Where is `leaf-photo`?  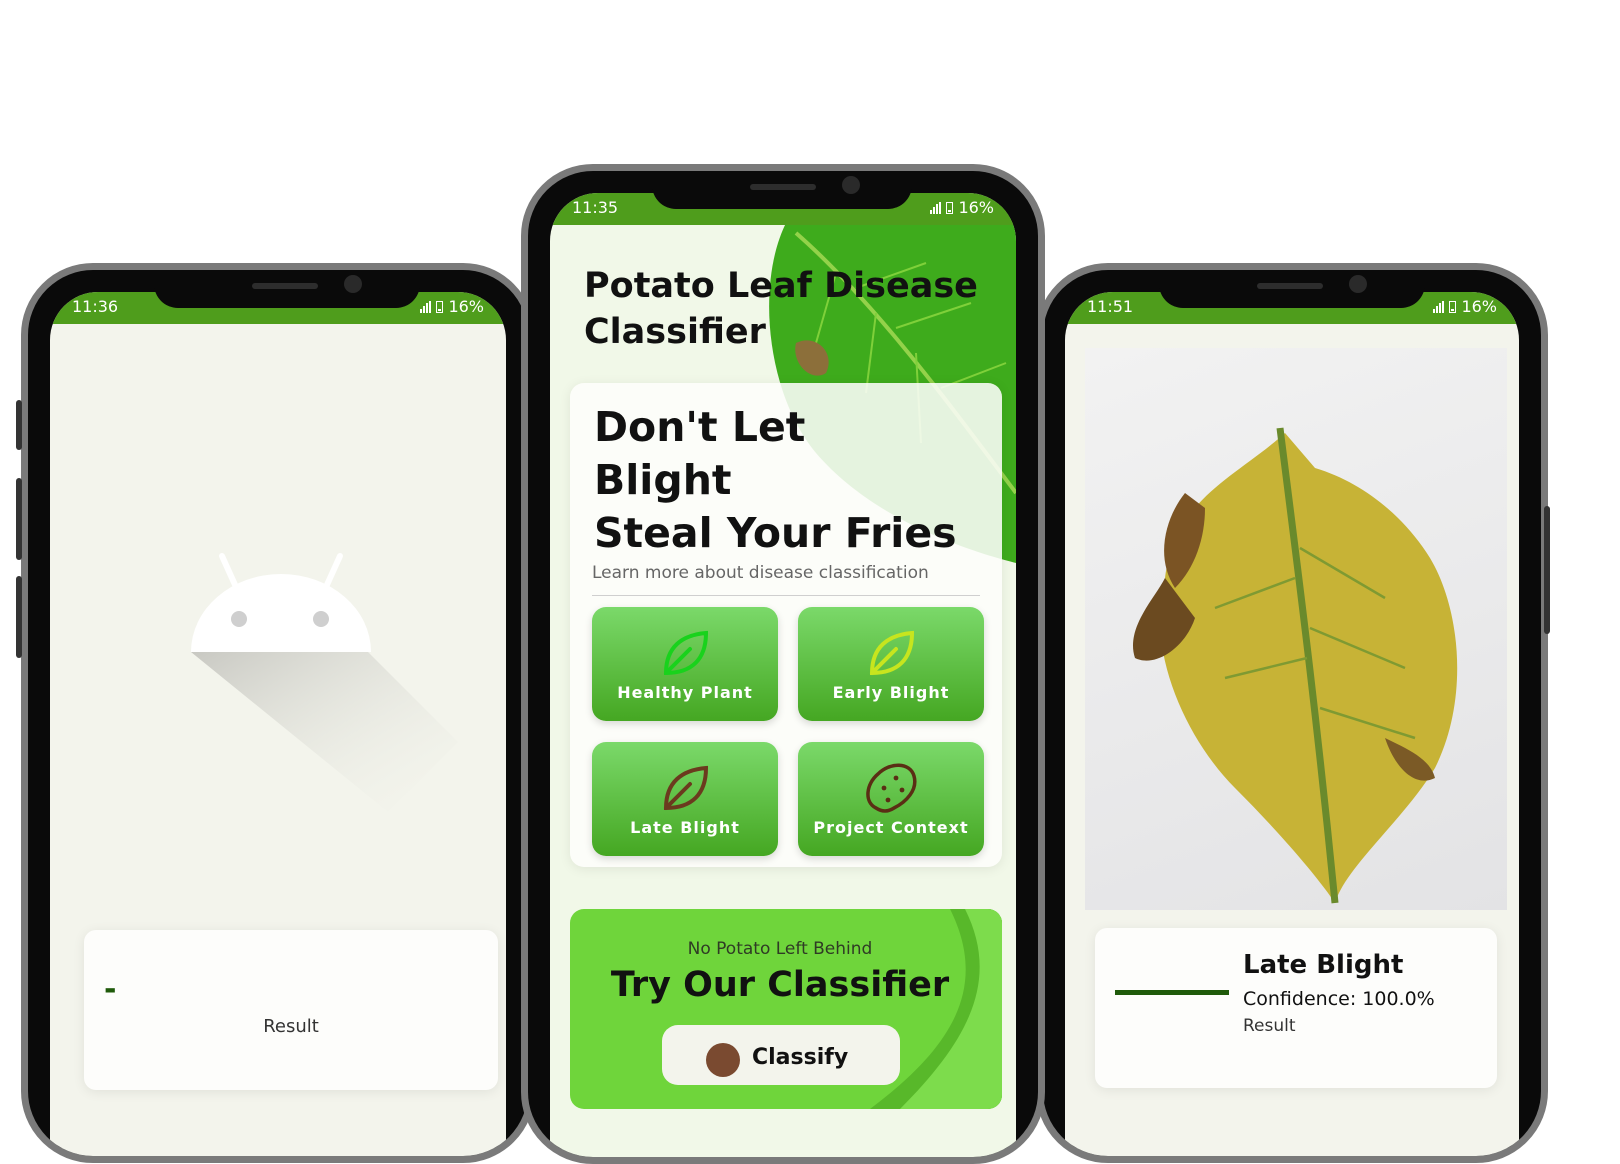
leaf-photo is located at coordinates (1296, 629).